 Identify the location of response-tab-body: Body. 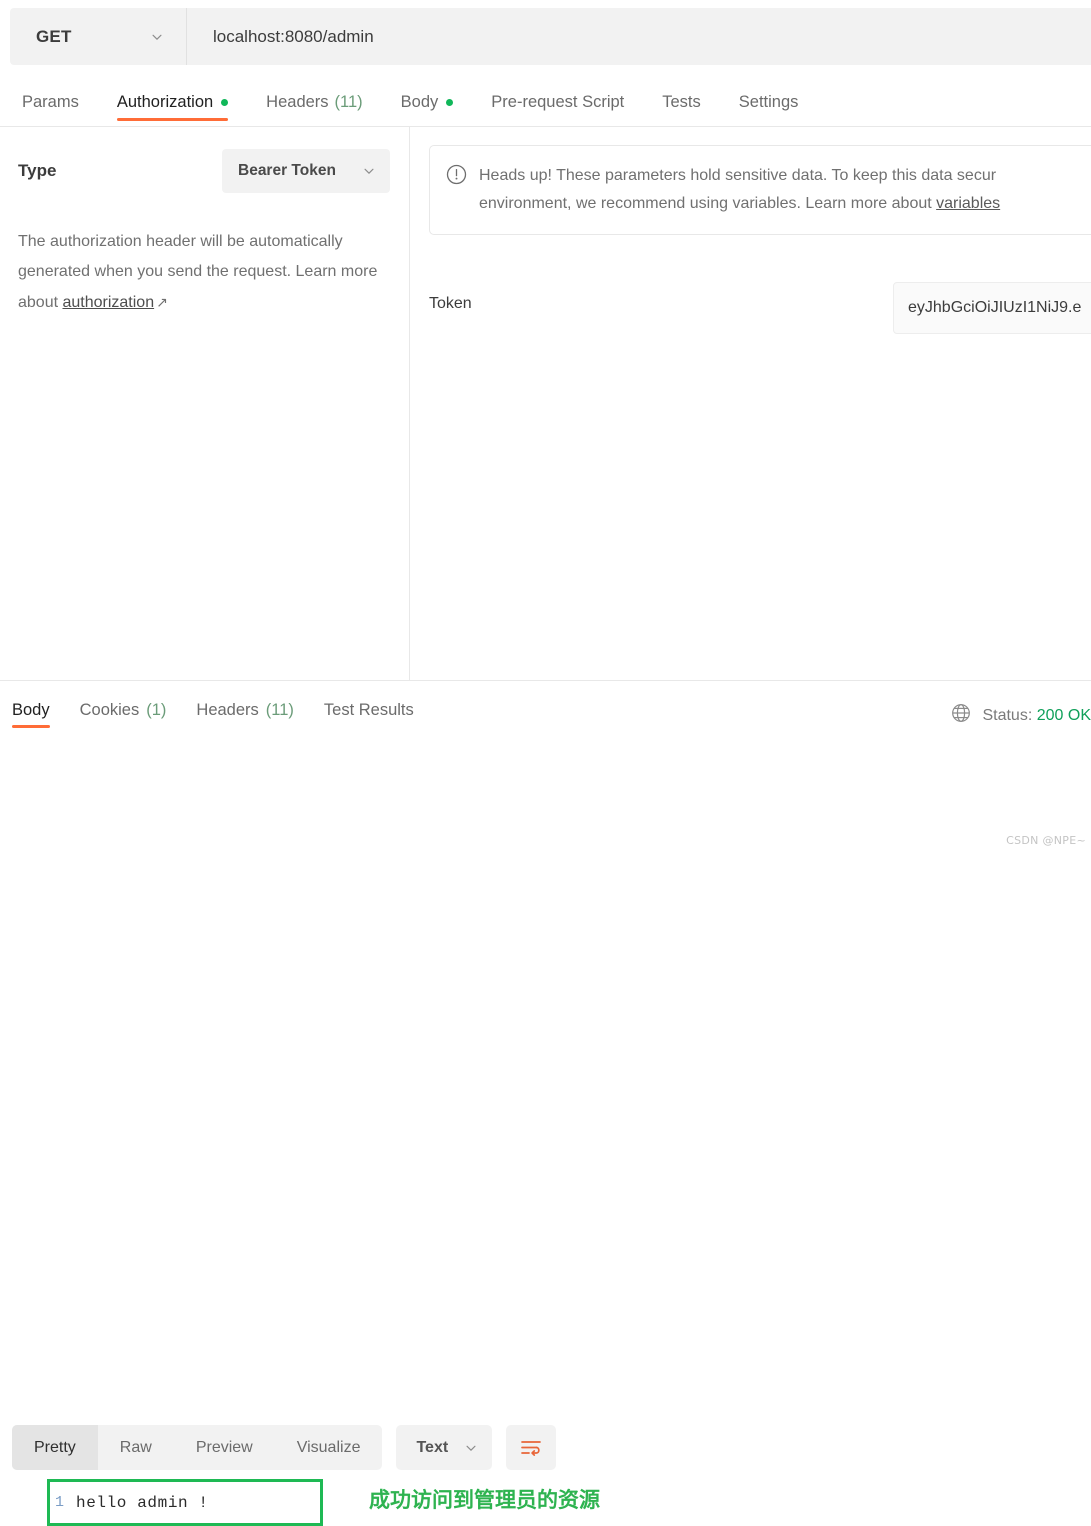
(31, 710).